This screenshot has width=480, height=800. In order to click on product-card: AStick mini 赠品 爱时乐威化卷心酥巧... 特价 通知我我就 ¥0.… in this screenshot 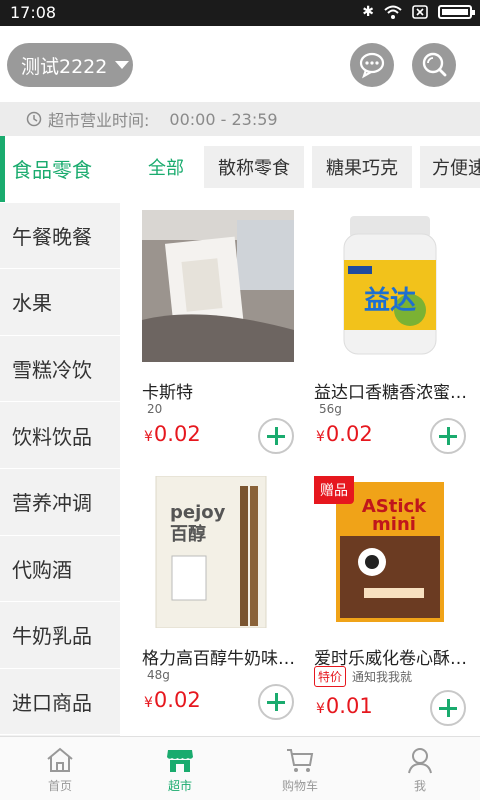, I will do `click(383, 601)`.